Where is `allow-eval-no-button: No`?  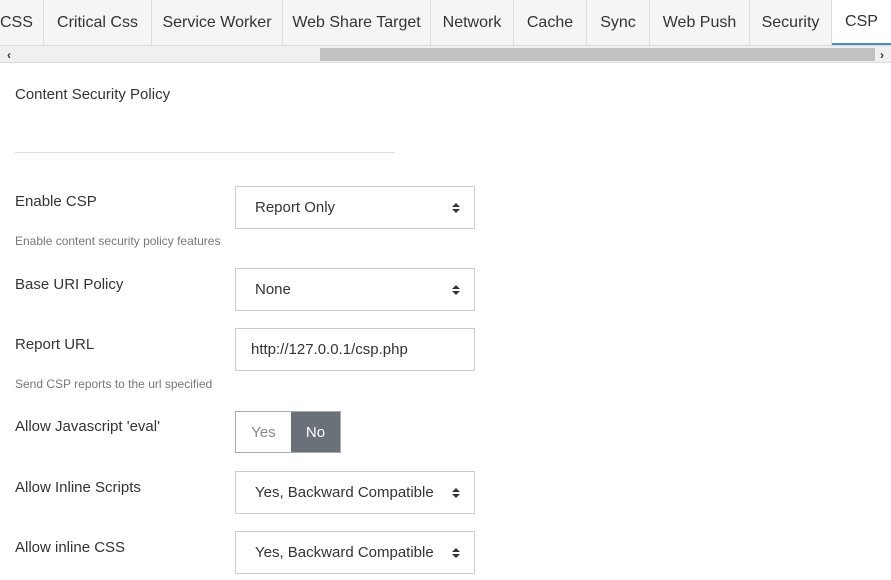 allow-eval-no-button: No is located at coordinates (315, 432).